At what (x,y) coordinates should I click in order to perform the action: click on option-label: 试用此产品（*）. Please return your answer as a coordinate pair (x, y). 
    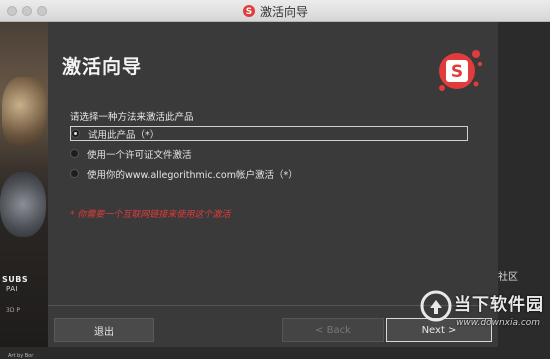
    Looking at the image, I should click on (124, 135).